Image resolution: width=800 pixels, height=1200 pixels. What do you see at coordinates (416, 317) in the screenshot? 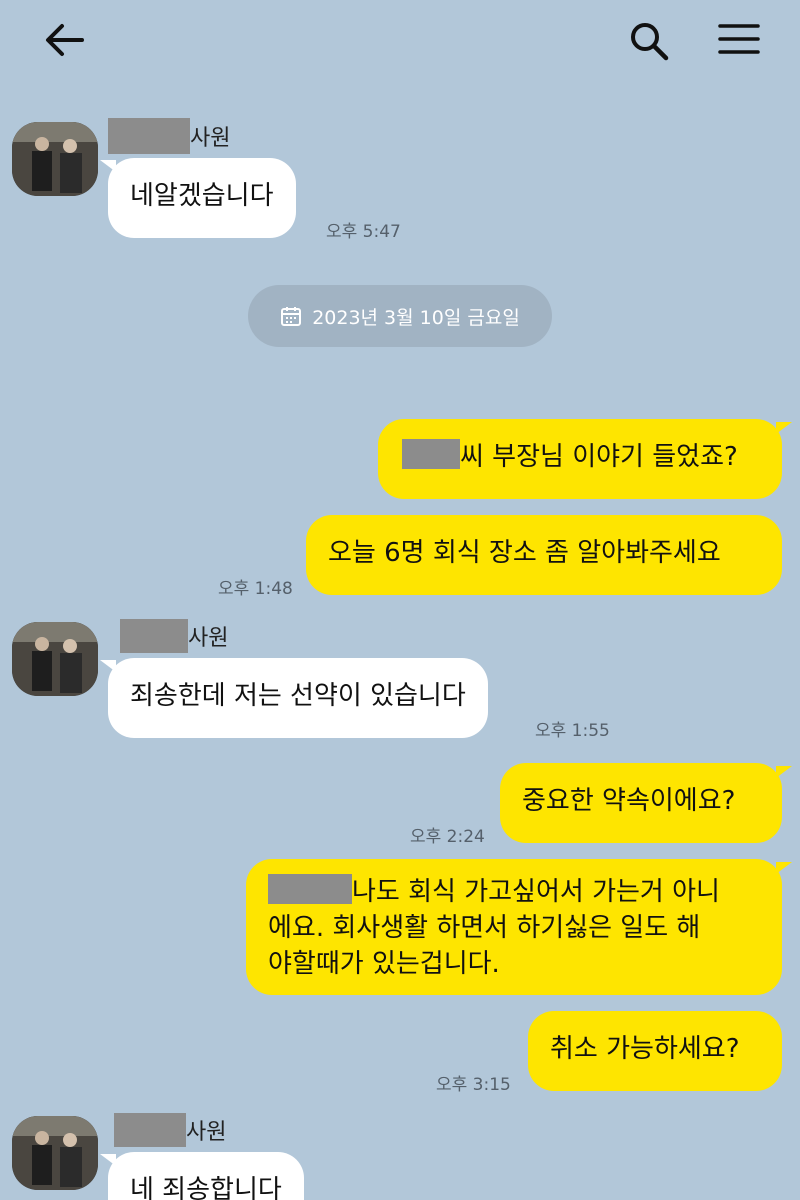
I see `date-text: 2023년 3월 10일 금요일` at bounding box center [416, 317].